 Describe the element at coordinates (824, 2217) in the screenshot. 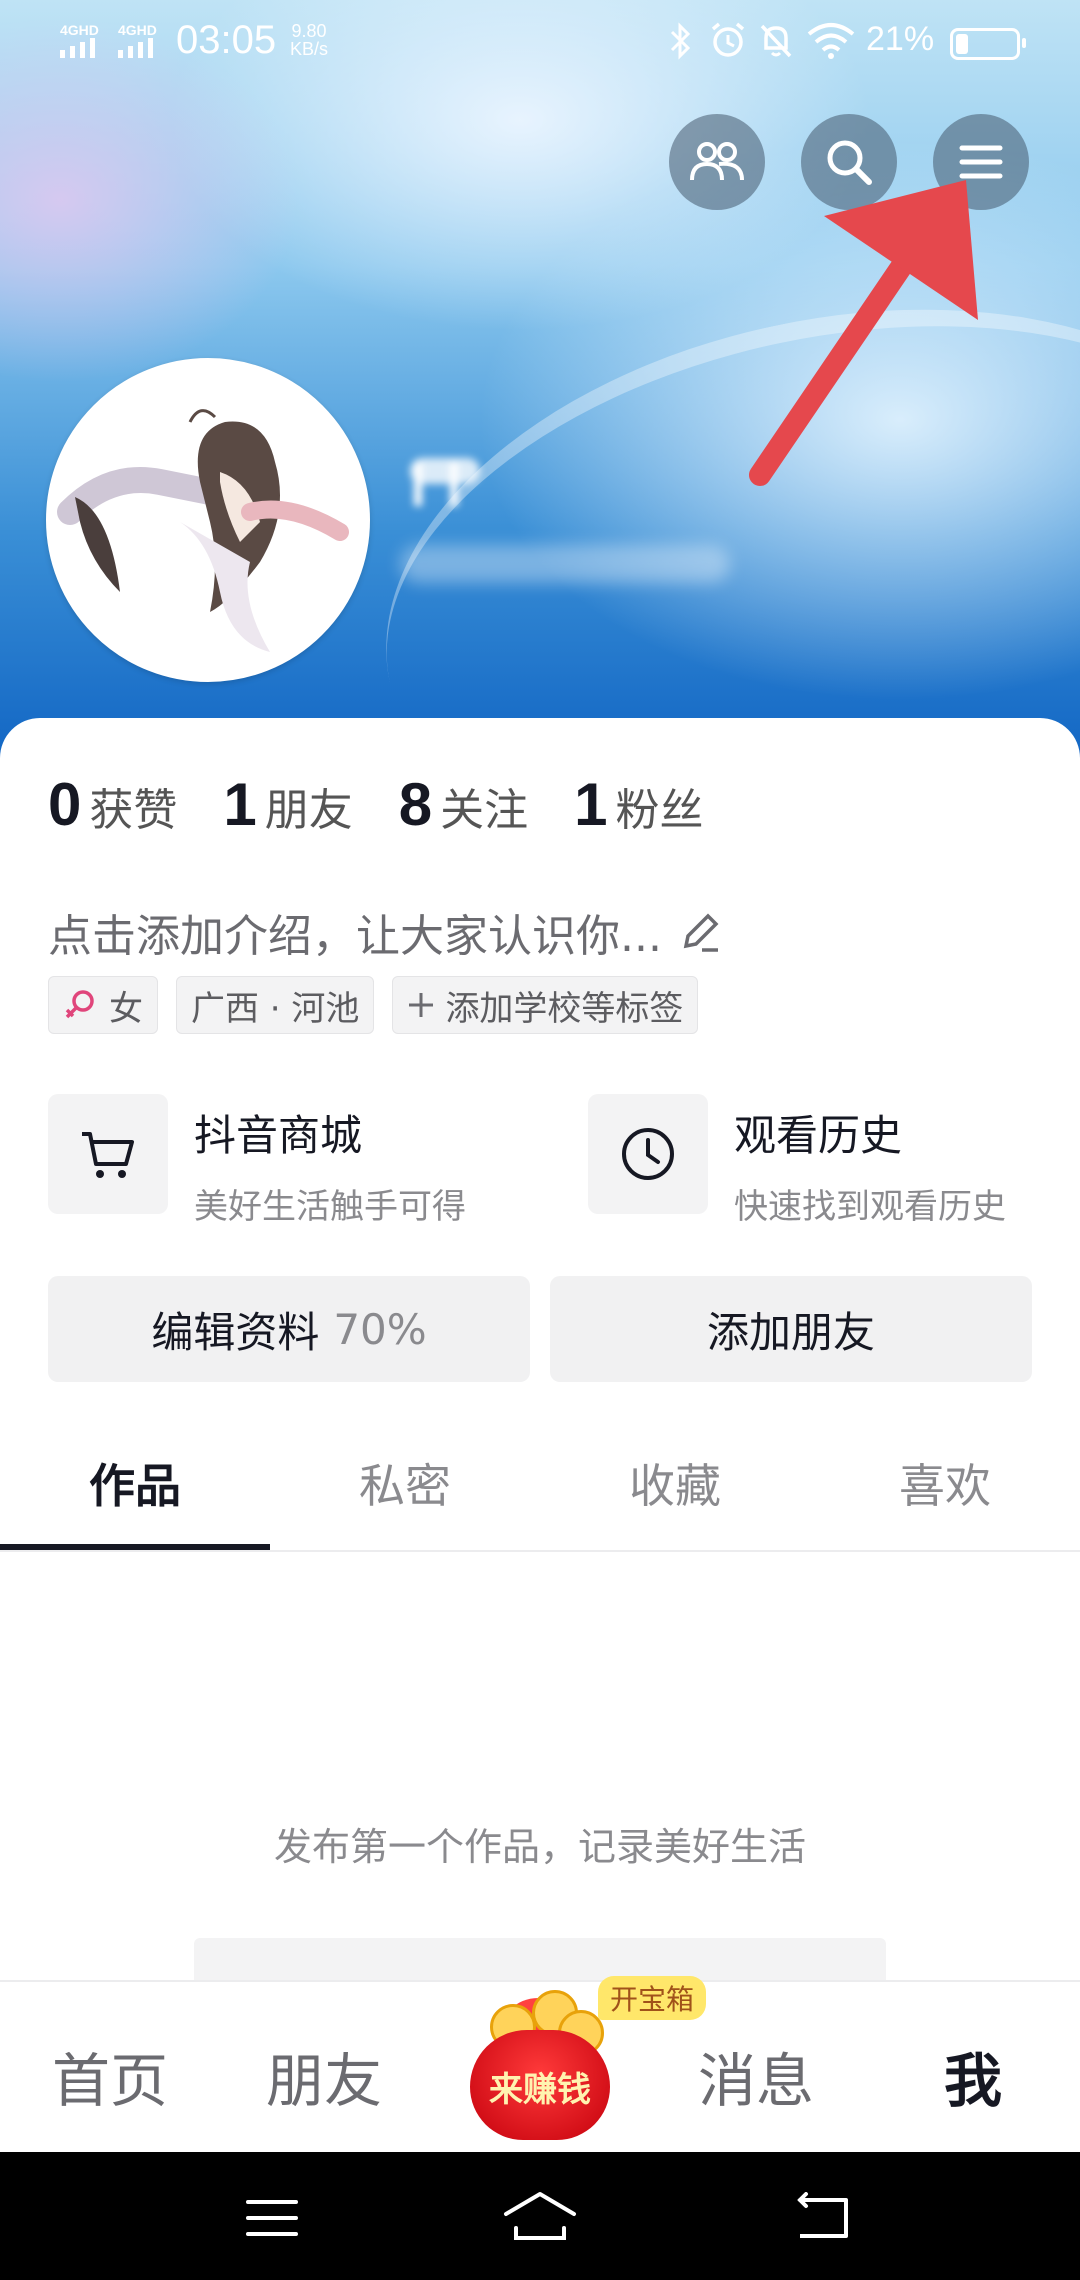

I see `back-icon` at that location.